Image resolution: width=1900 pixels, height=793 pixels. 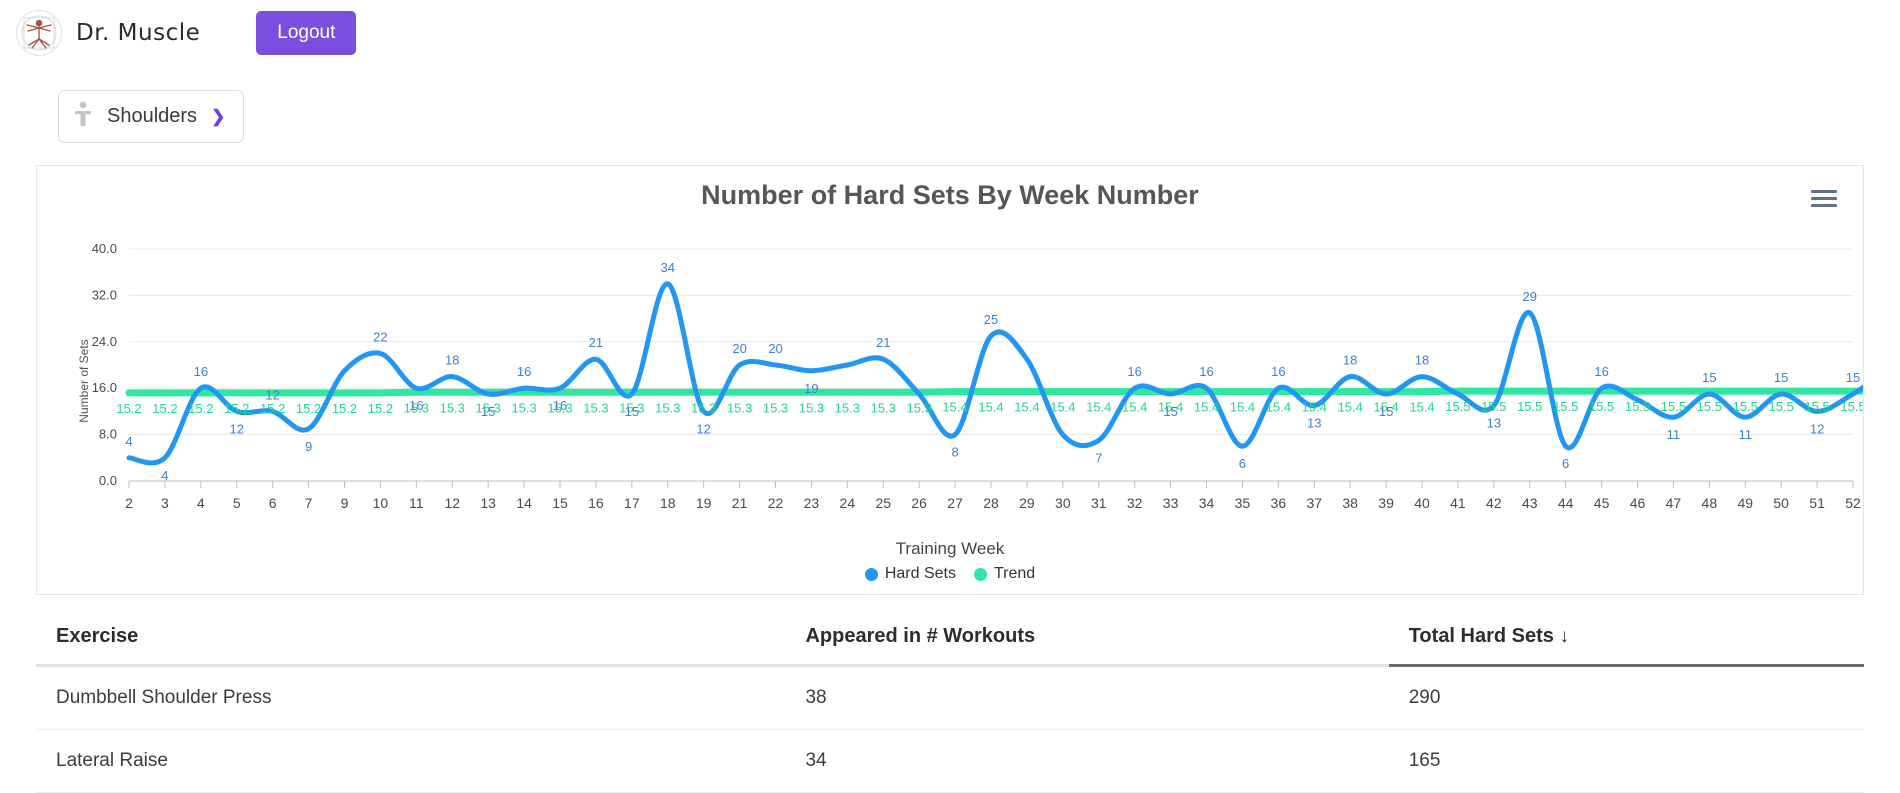 What do you see at coordinates (1350, 503) in the screenshot?
I see `x-axis-tick-label: 38` at bounding box center [1350, 503].